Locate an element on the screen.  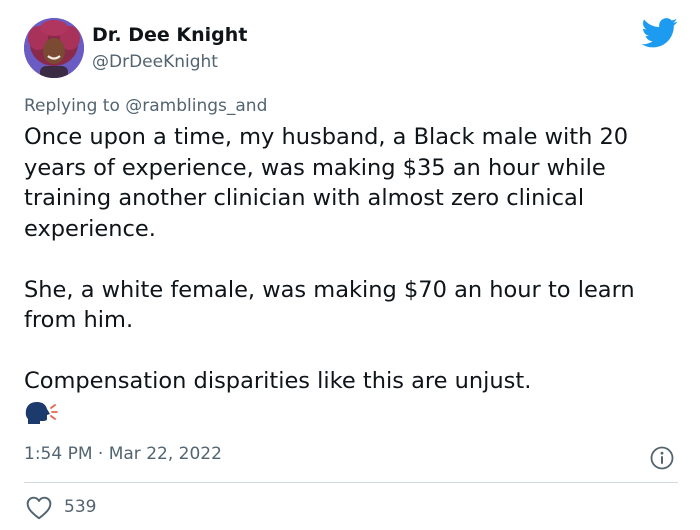
profile-photo-icon is located at coordinates (54, 48).